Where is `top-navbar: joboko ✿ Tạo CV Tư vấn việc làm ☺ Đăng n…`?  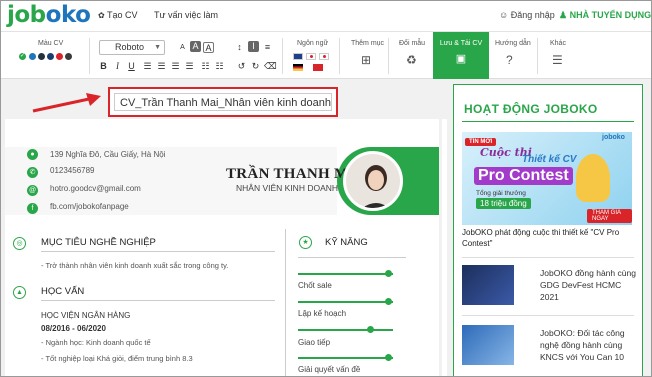
top-navbar: joboko ✿ Tạo CV Tư vấn việc làm ☺ Đăng n… is located at coordinates (326, 16).